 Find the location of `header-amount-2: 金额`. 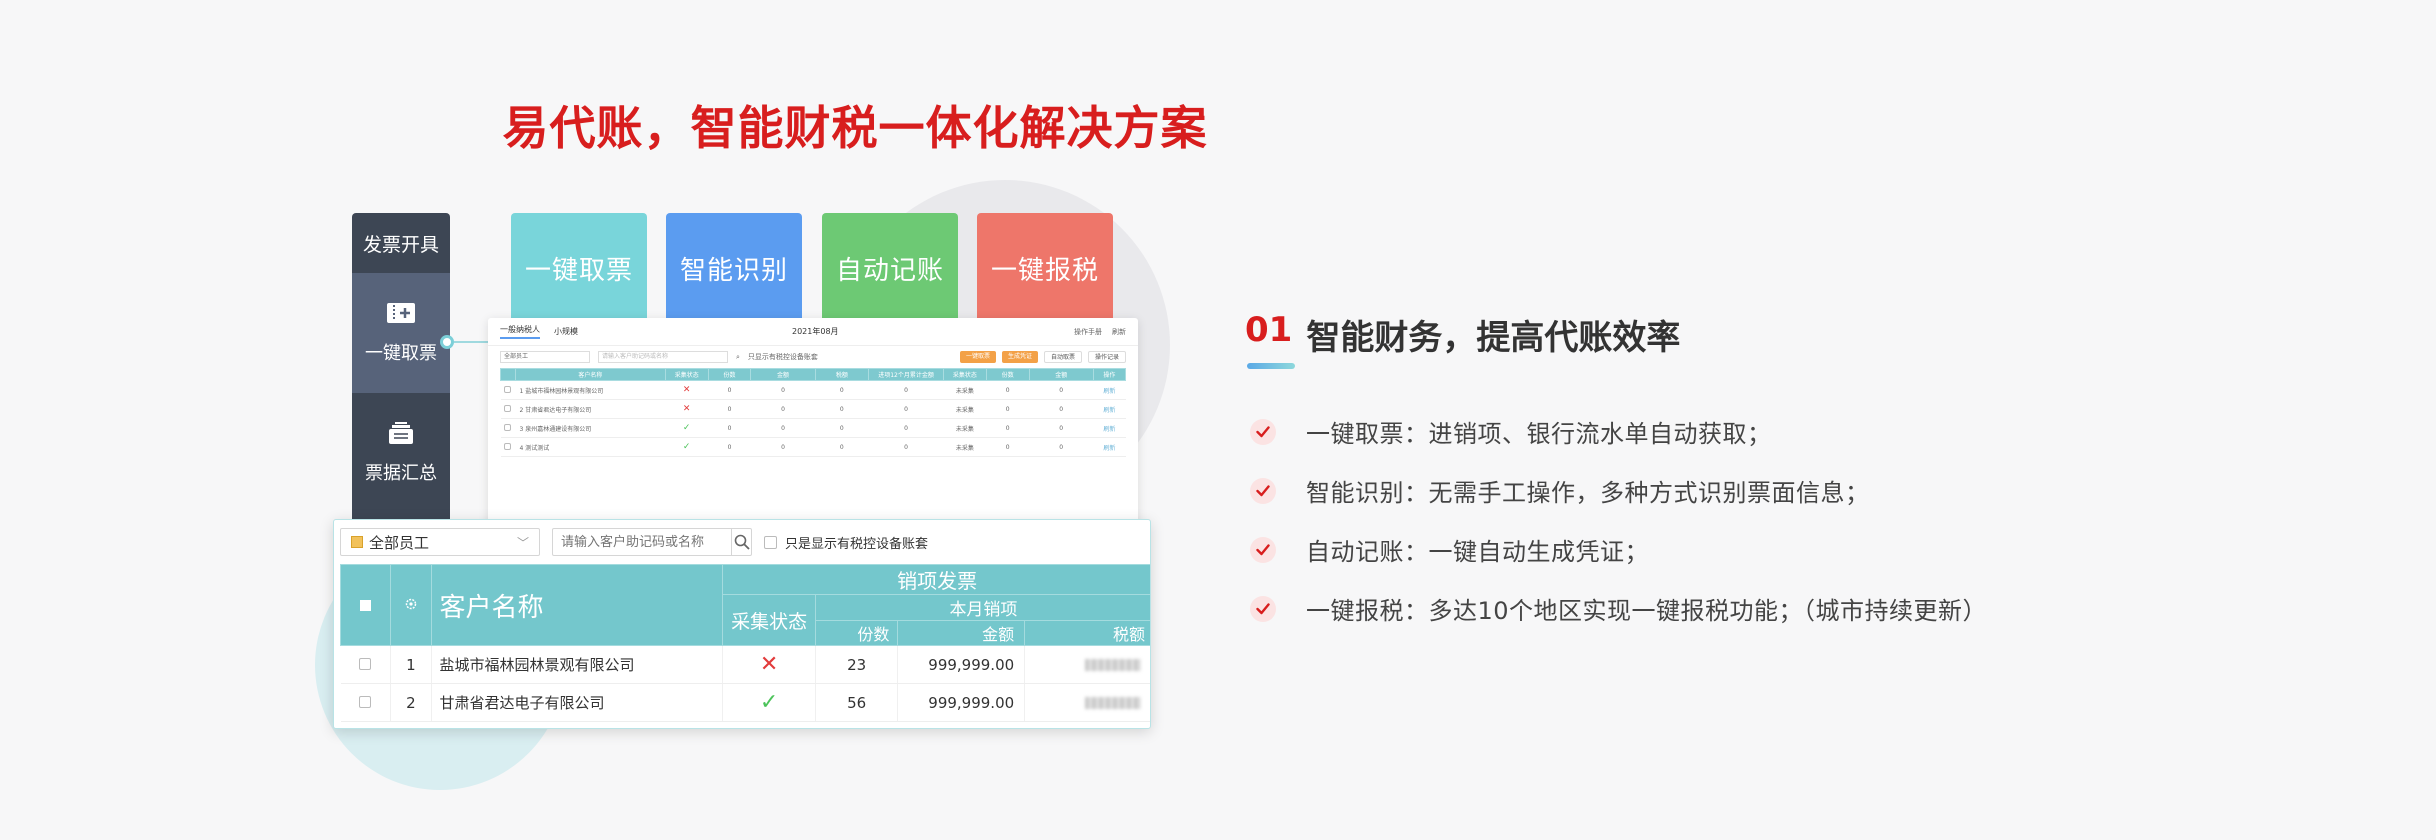

header-amount-2: 金额 is located at coordinates (1061, 374).